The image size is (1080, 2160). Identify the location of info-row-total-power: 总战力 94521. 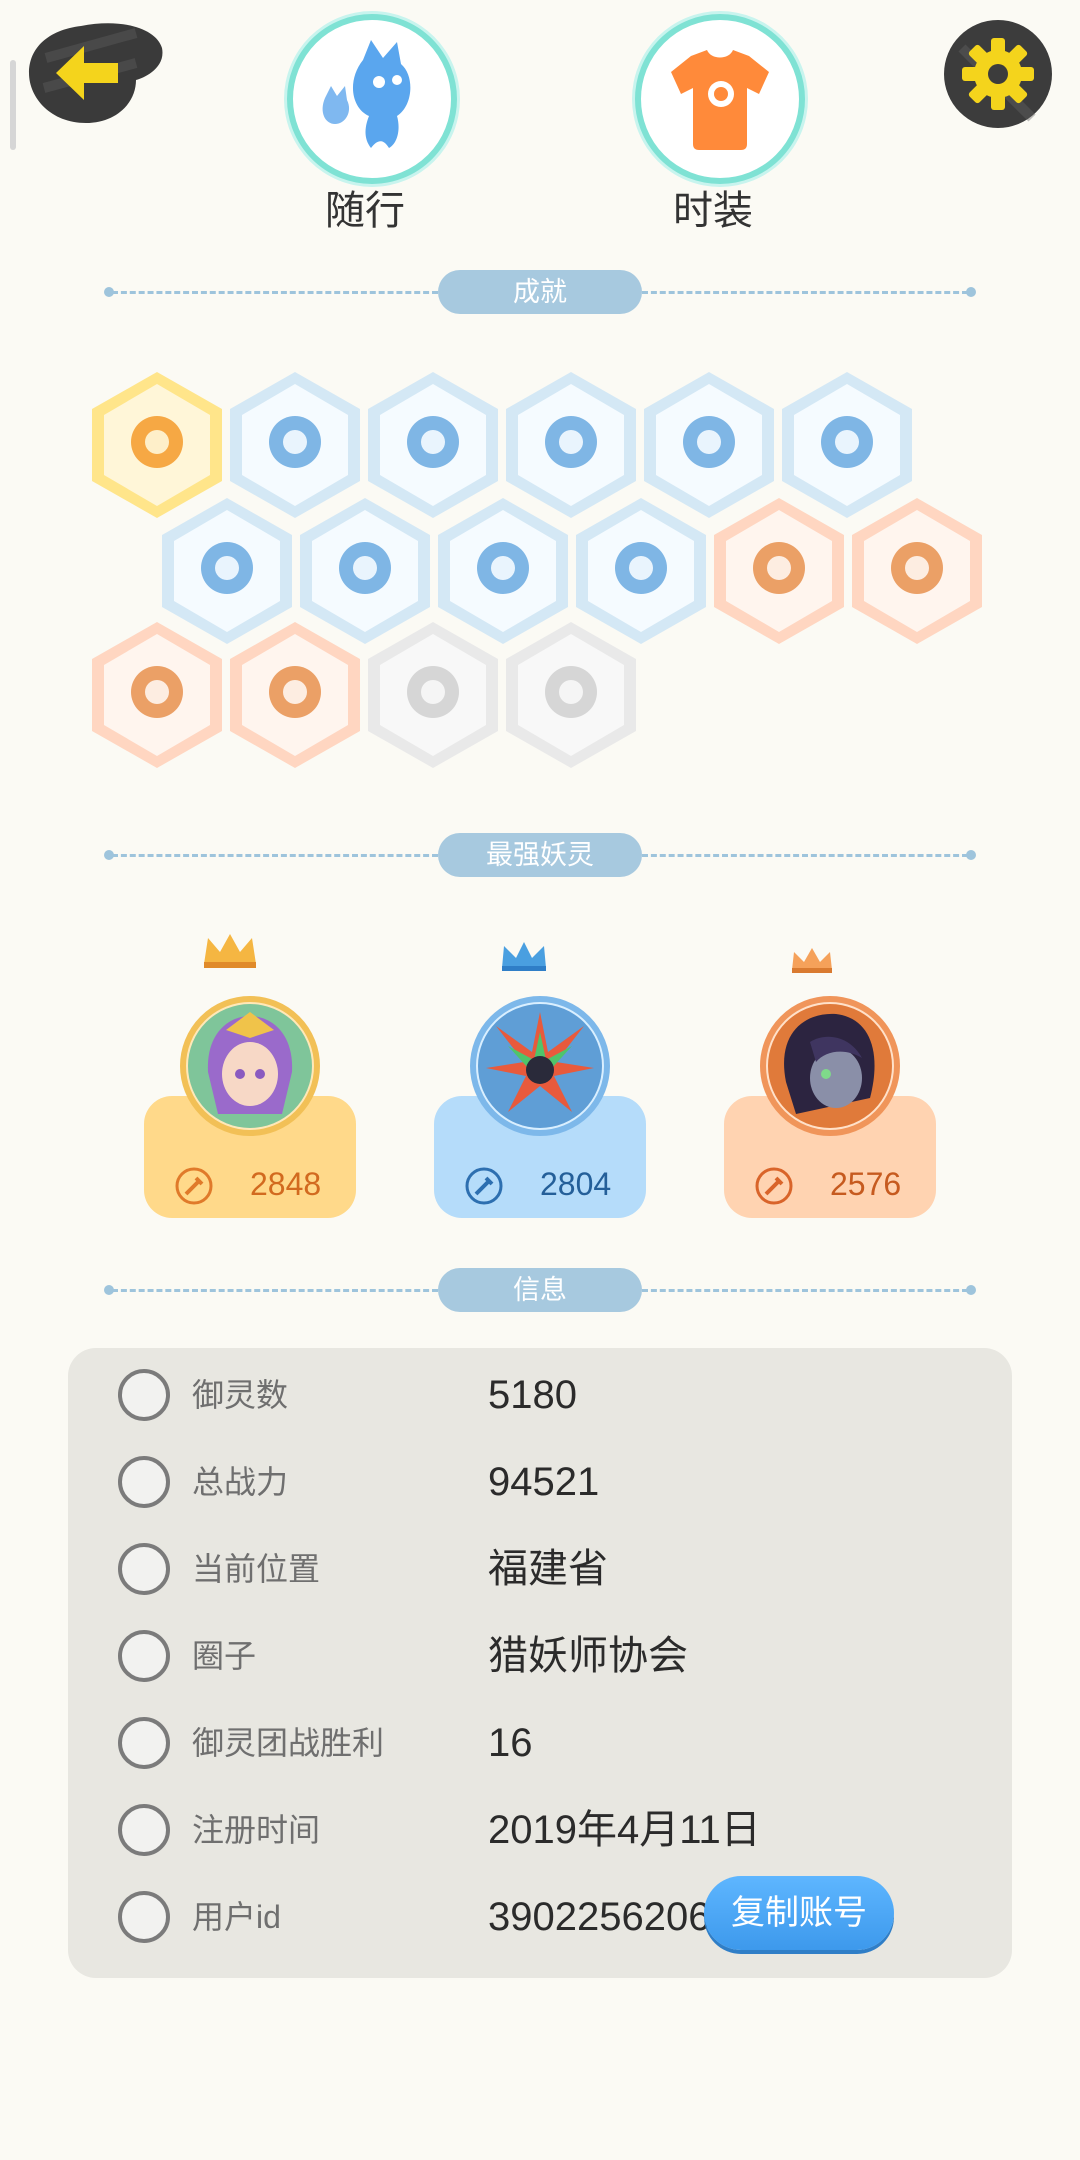
(540, 1482).